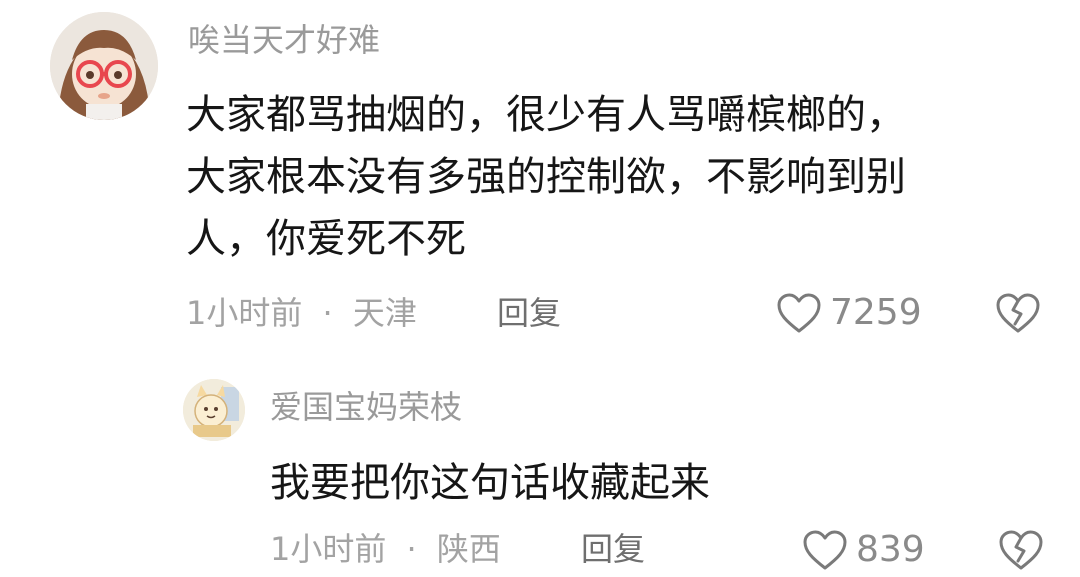 The height and width of the screenshot is (577, 1080). What do you see at coordinates (890, 549) in the screenshot?
I see `reply-like-count: 839` at bounding box center [890, 549].